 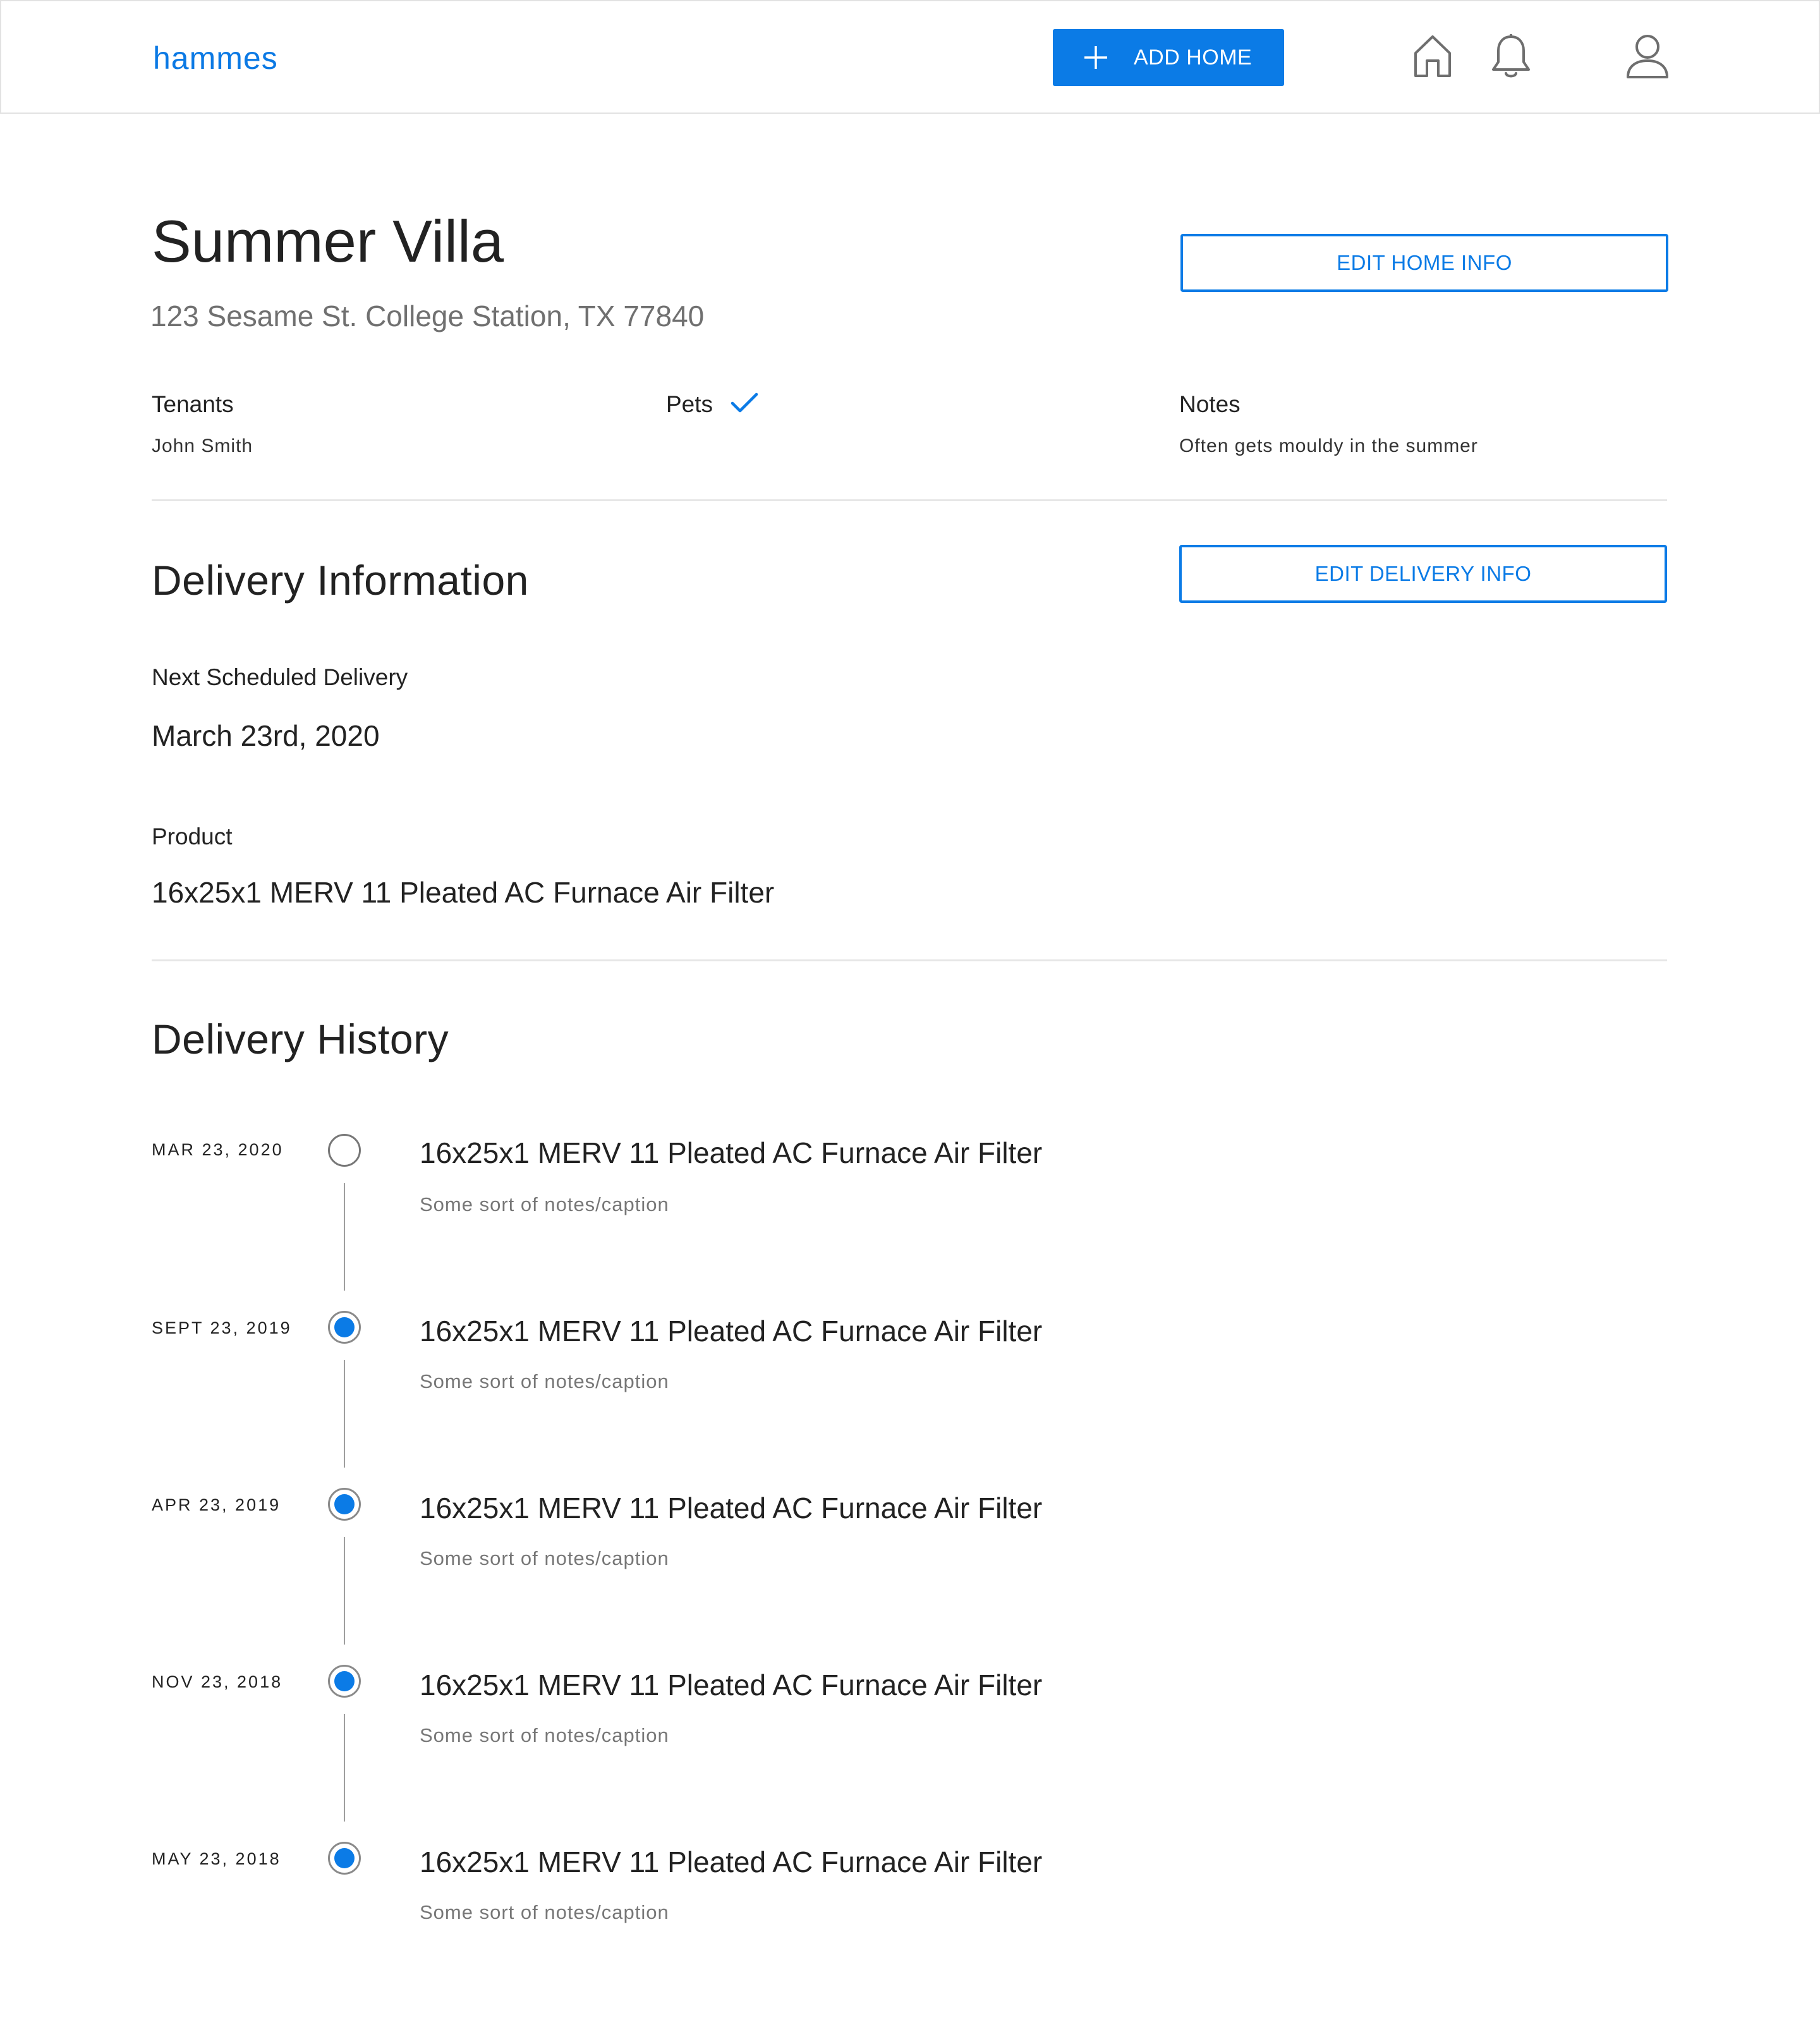 I want to click on next-delivery-label: Next Scheduled Delivery, so click(x=280, y=677).